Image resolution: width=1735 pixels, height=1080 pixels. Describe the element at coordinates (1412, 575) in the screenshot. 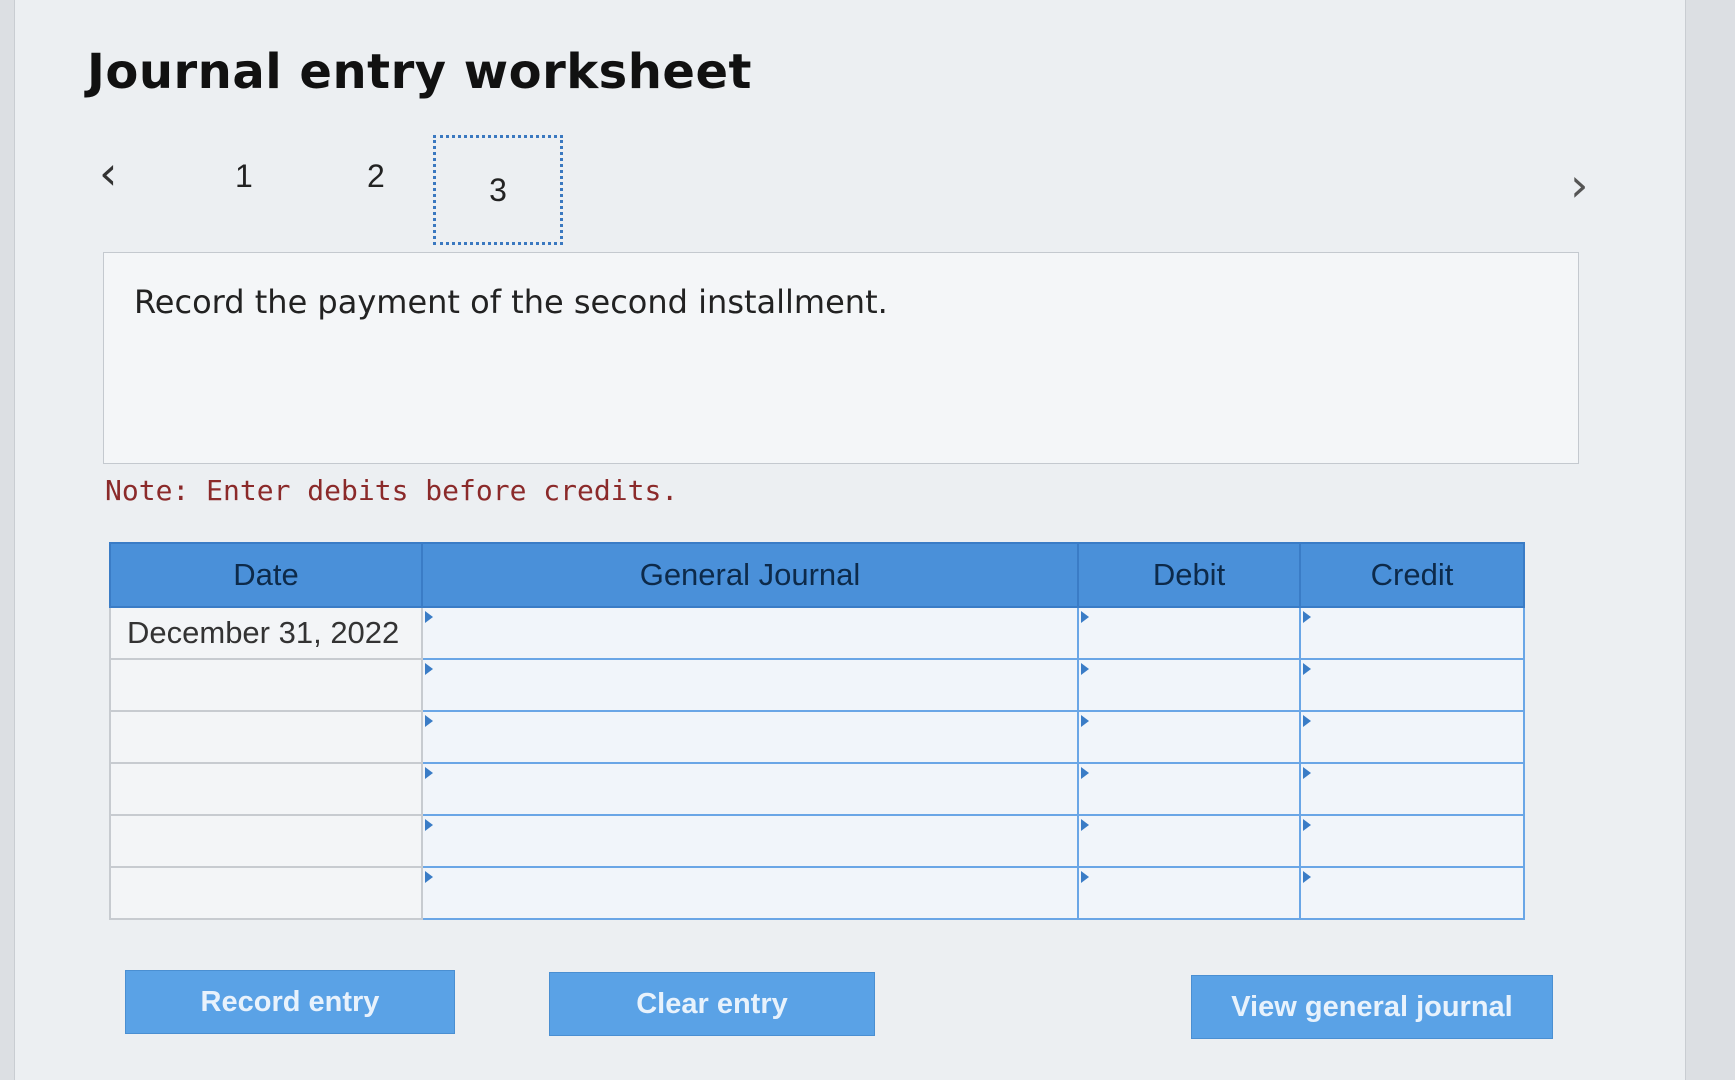

I see `header-credit: Credit` at that location.